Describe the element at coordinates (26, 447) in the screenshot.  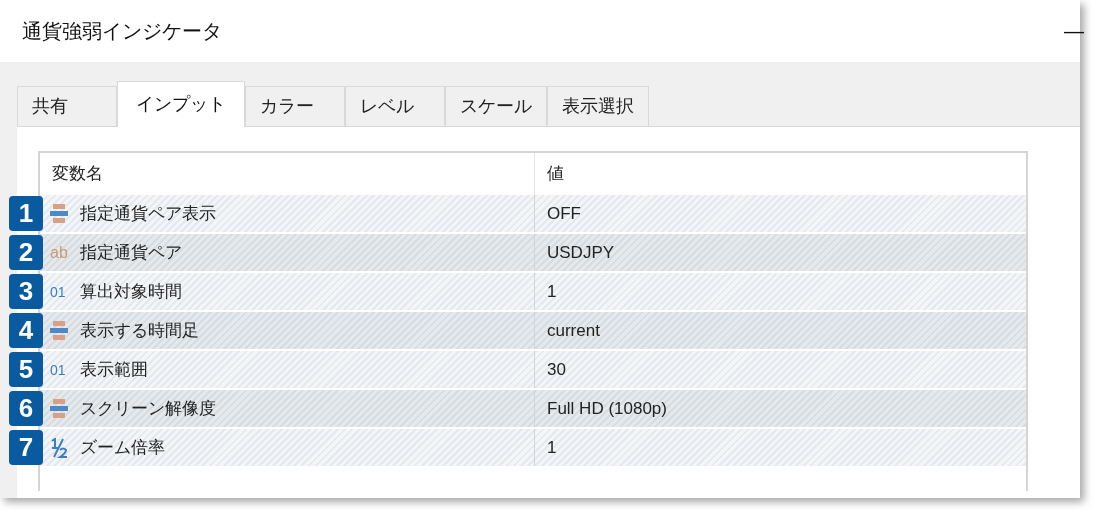
I see `number-badge: 7` at that location.